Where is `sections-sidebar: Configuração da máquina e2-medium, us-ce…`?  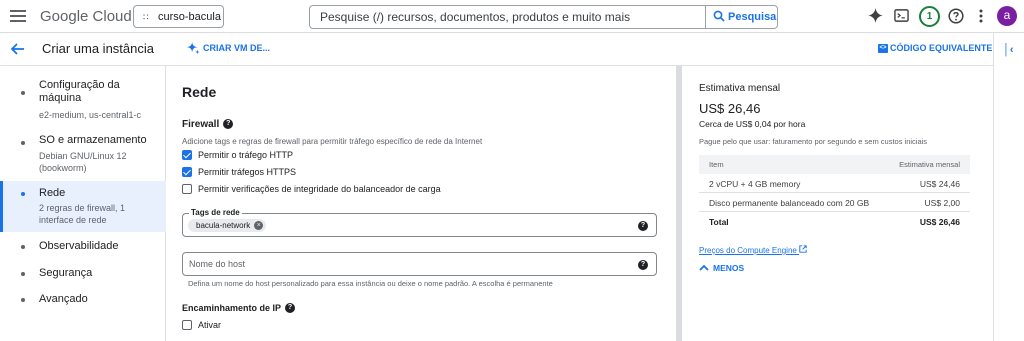
sections-sidebar: Configuração da máquina e2-medium, us-ce… is located at coordinates (83, 203).